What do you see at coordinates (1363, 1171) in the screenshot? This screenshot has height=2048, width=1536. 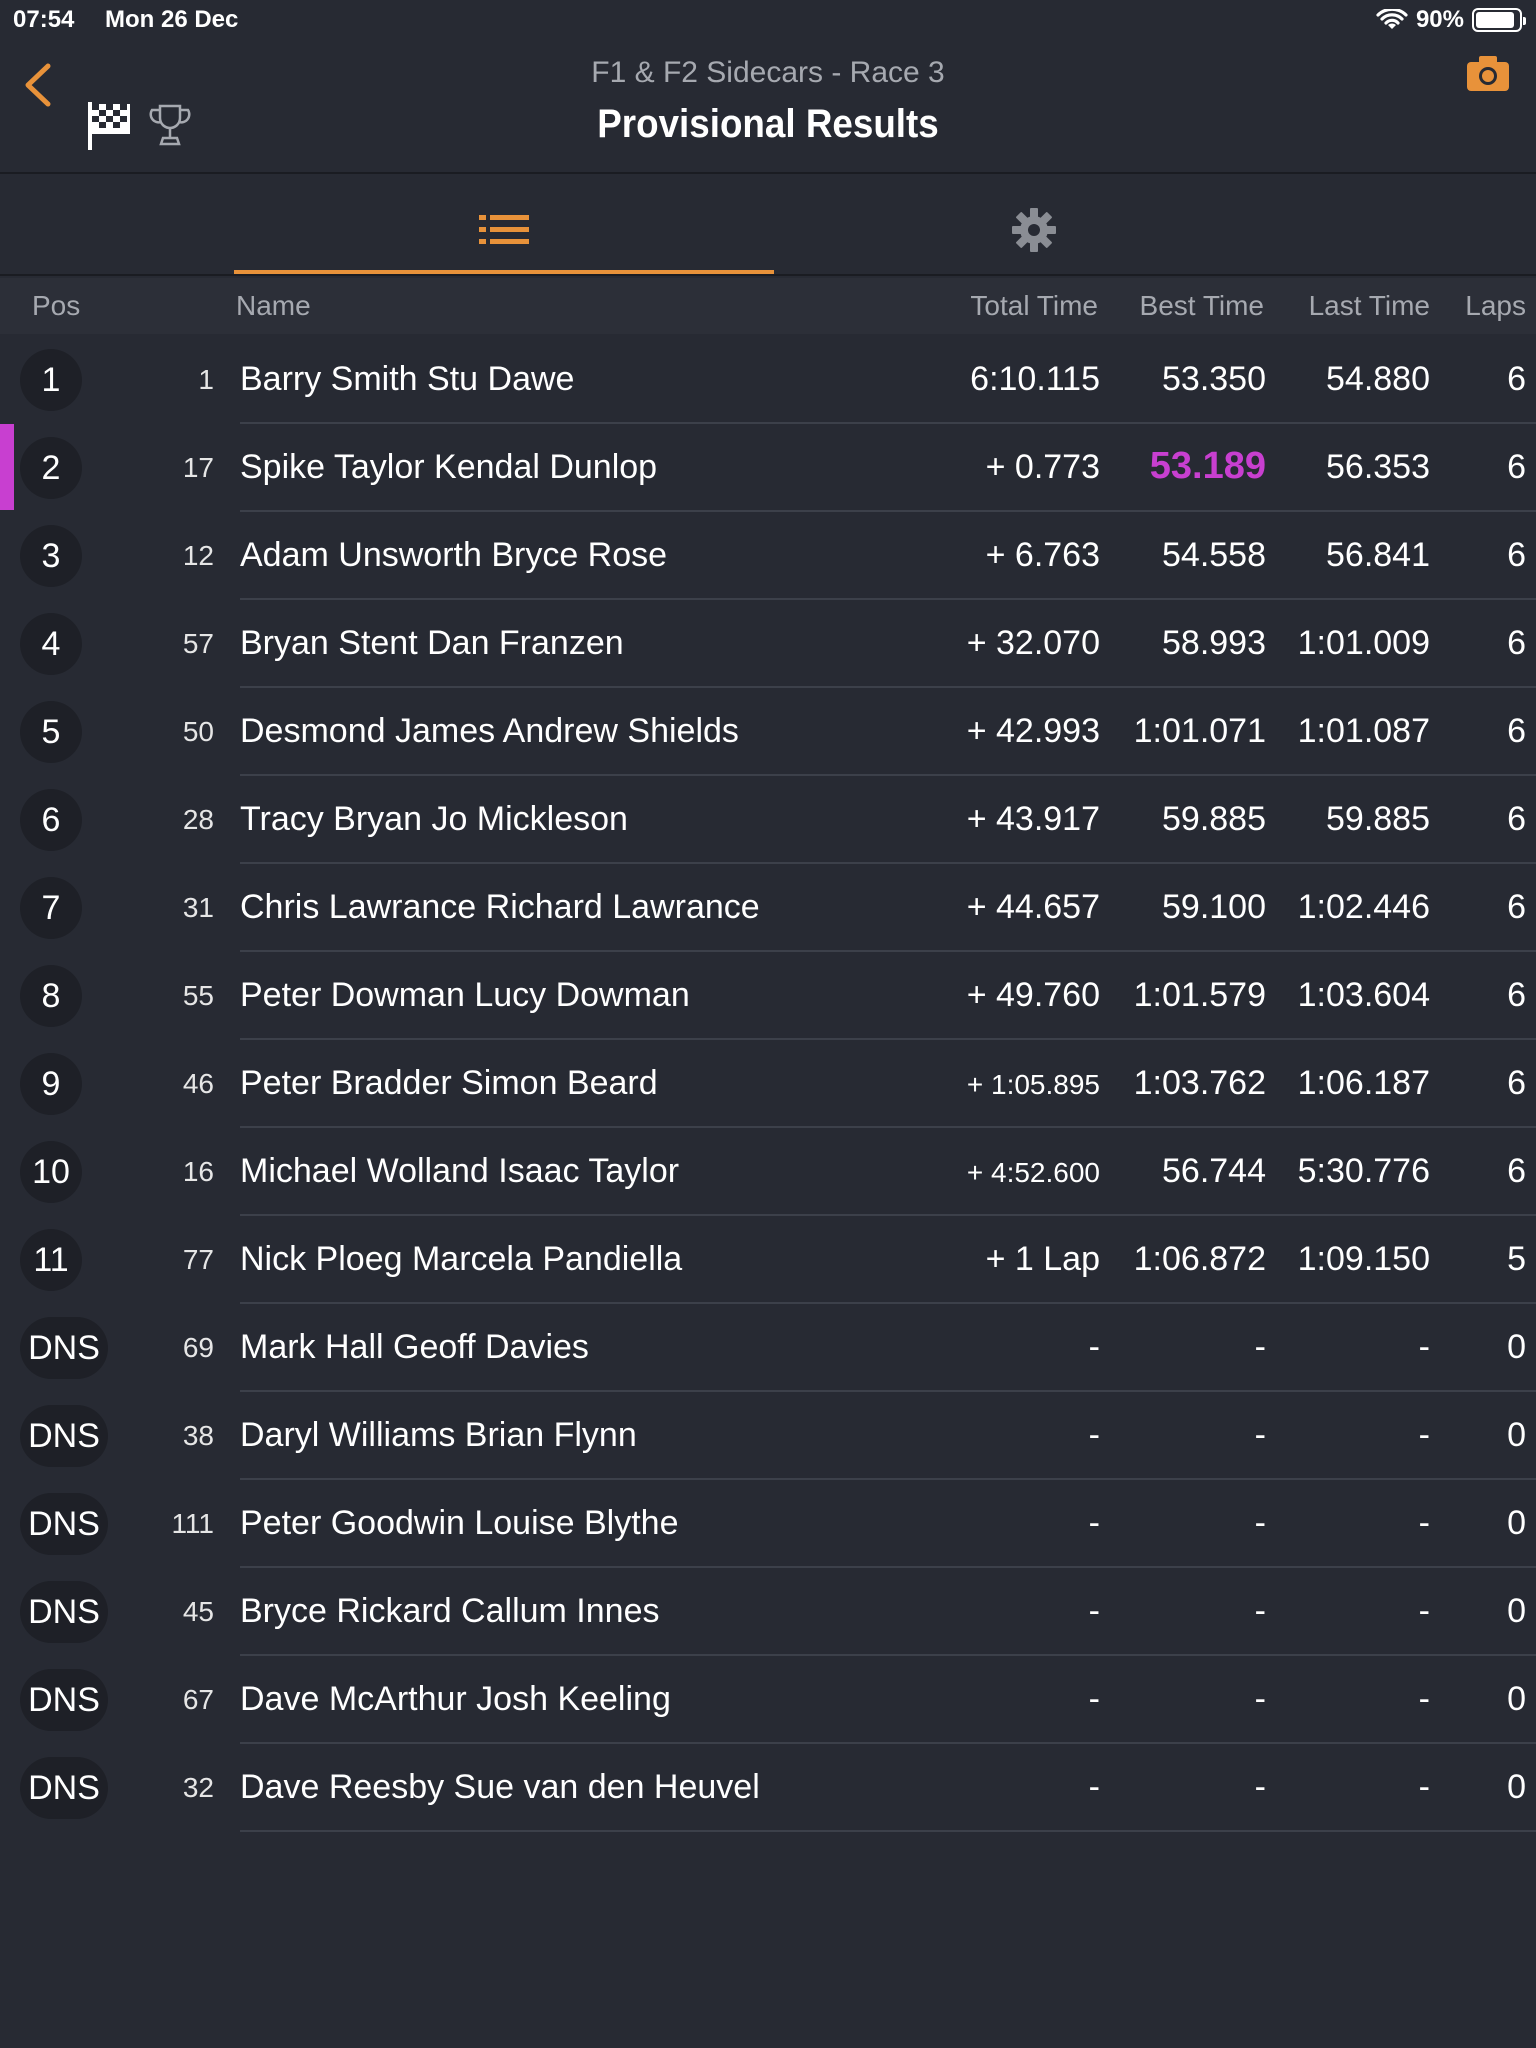 I see `last-time: 5:30.776` at bounding box center [1363, 1171].